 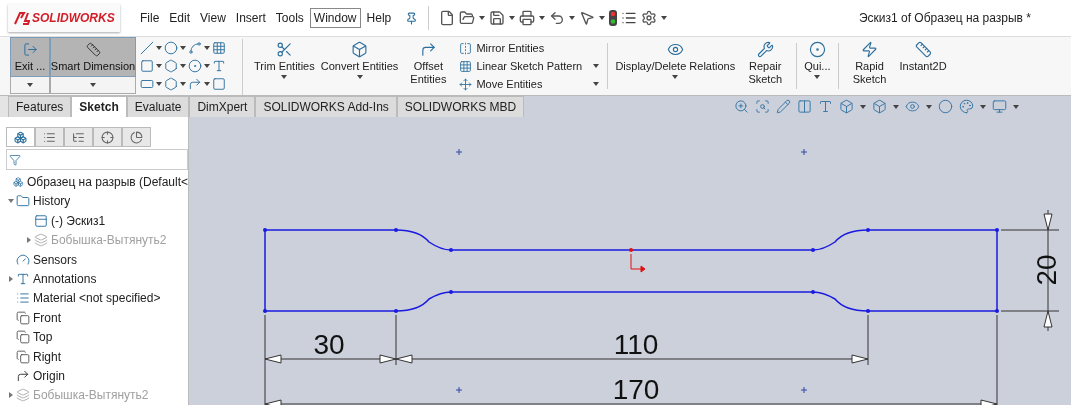 I want to click on slot-icon, so click(x=147, y=84).